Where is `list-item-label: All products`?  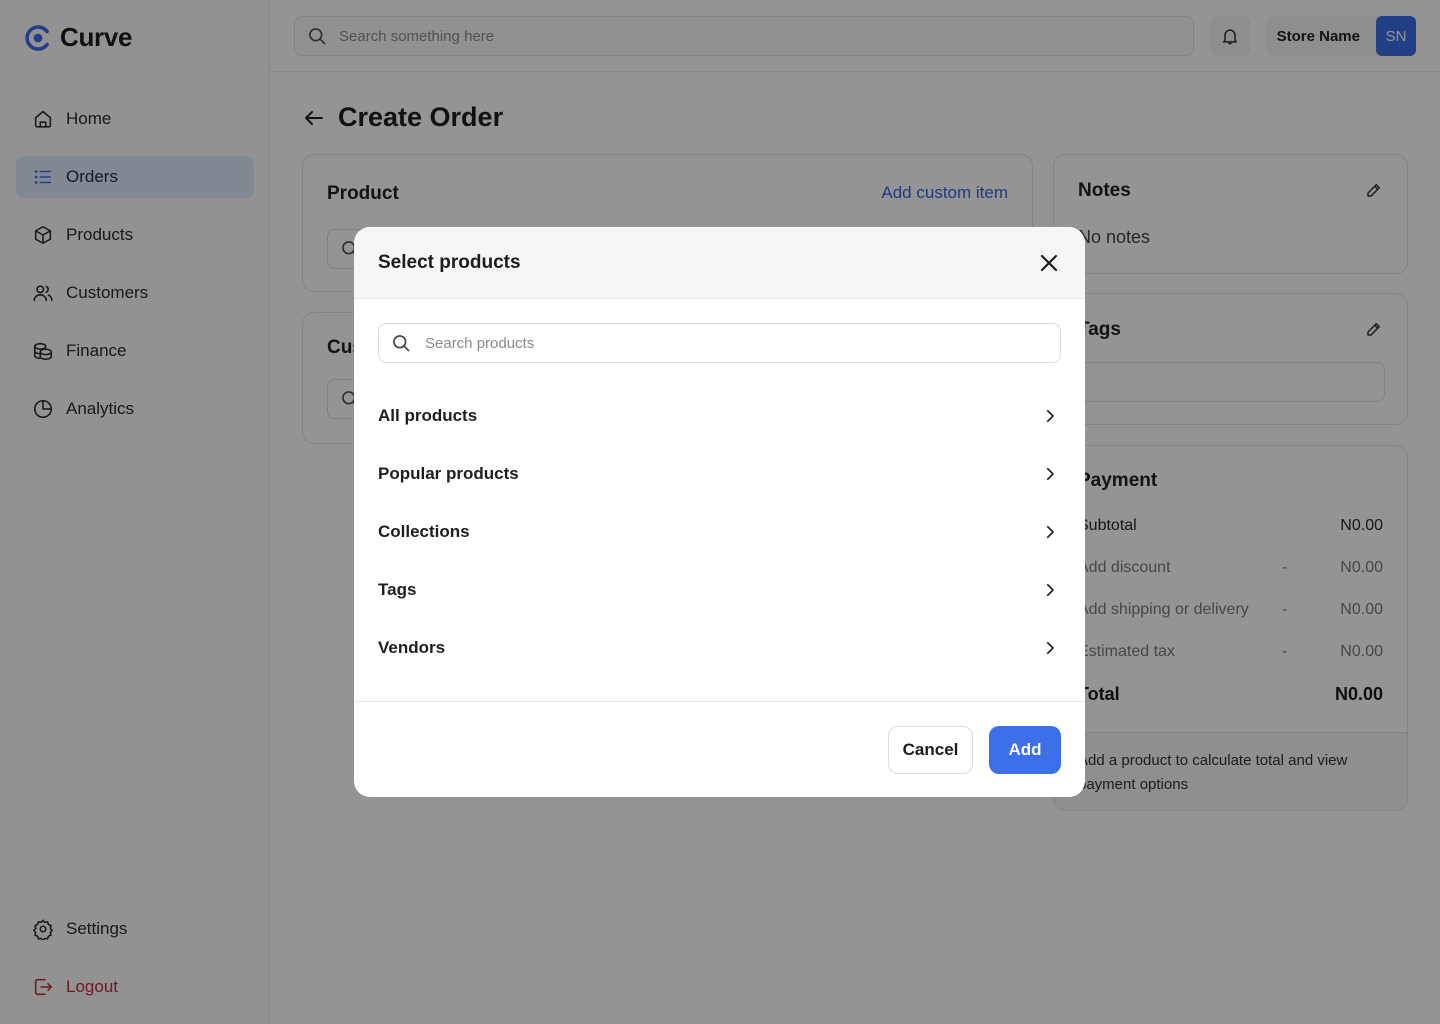 list-item-label: All products is located at coordinates (428, 415).